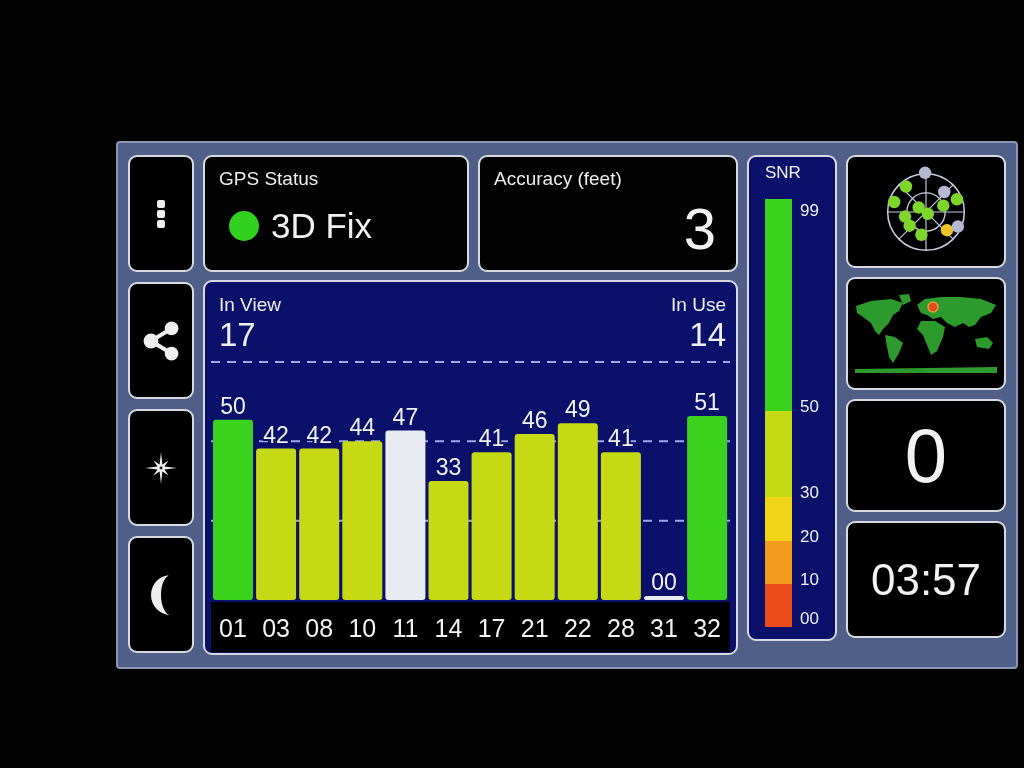  I want to click on time-readout: 03:57, so click(926, 579).